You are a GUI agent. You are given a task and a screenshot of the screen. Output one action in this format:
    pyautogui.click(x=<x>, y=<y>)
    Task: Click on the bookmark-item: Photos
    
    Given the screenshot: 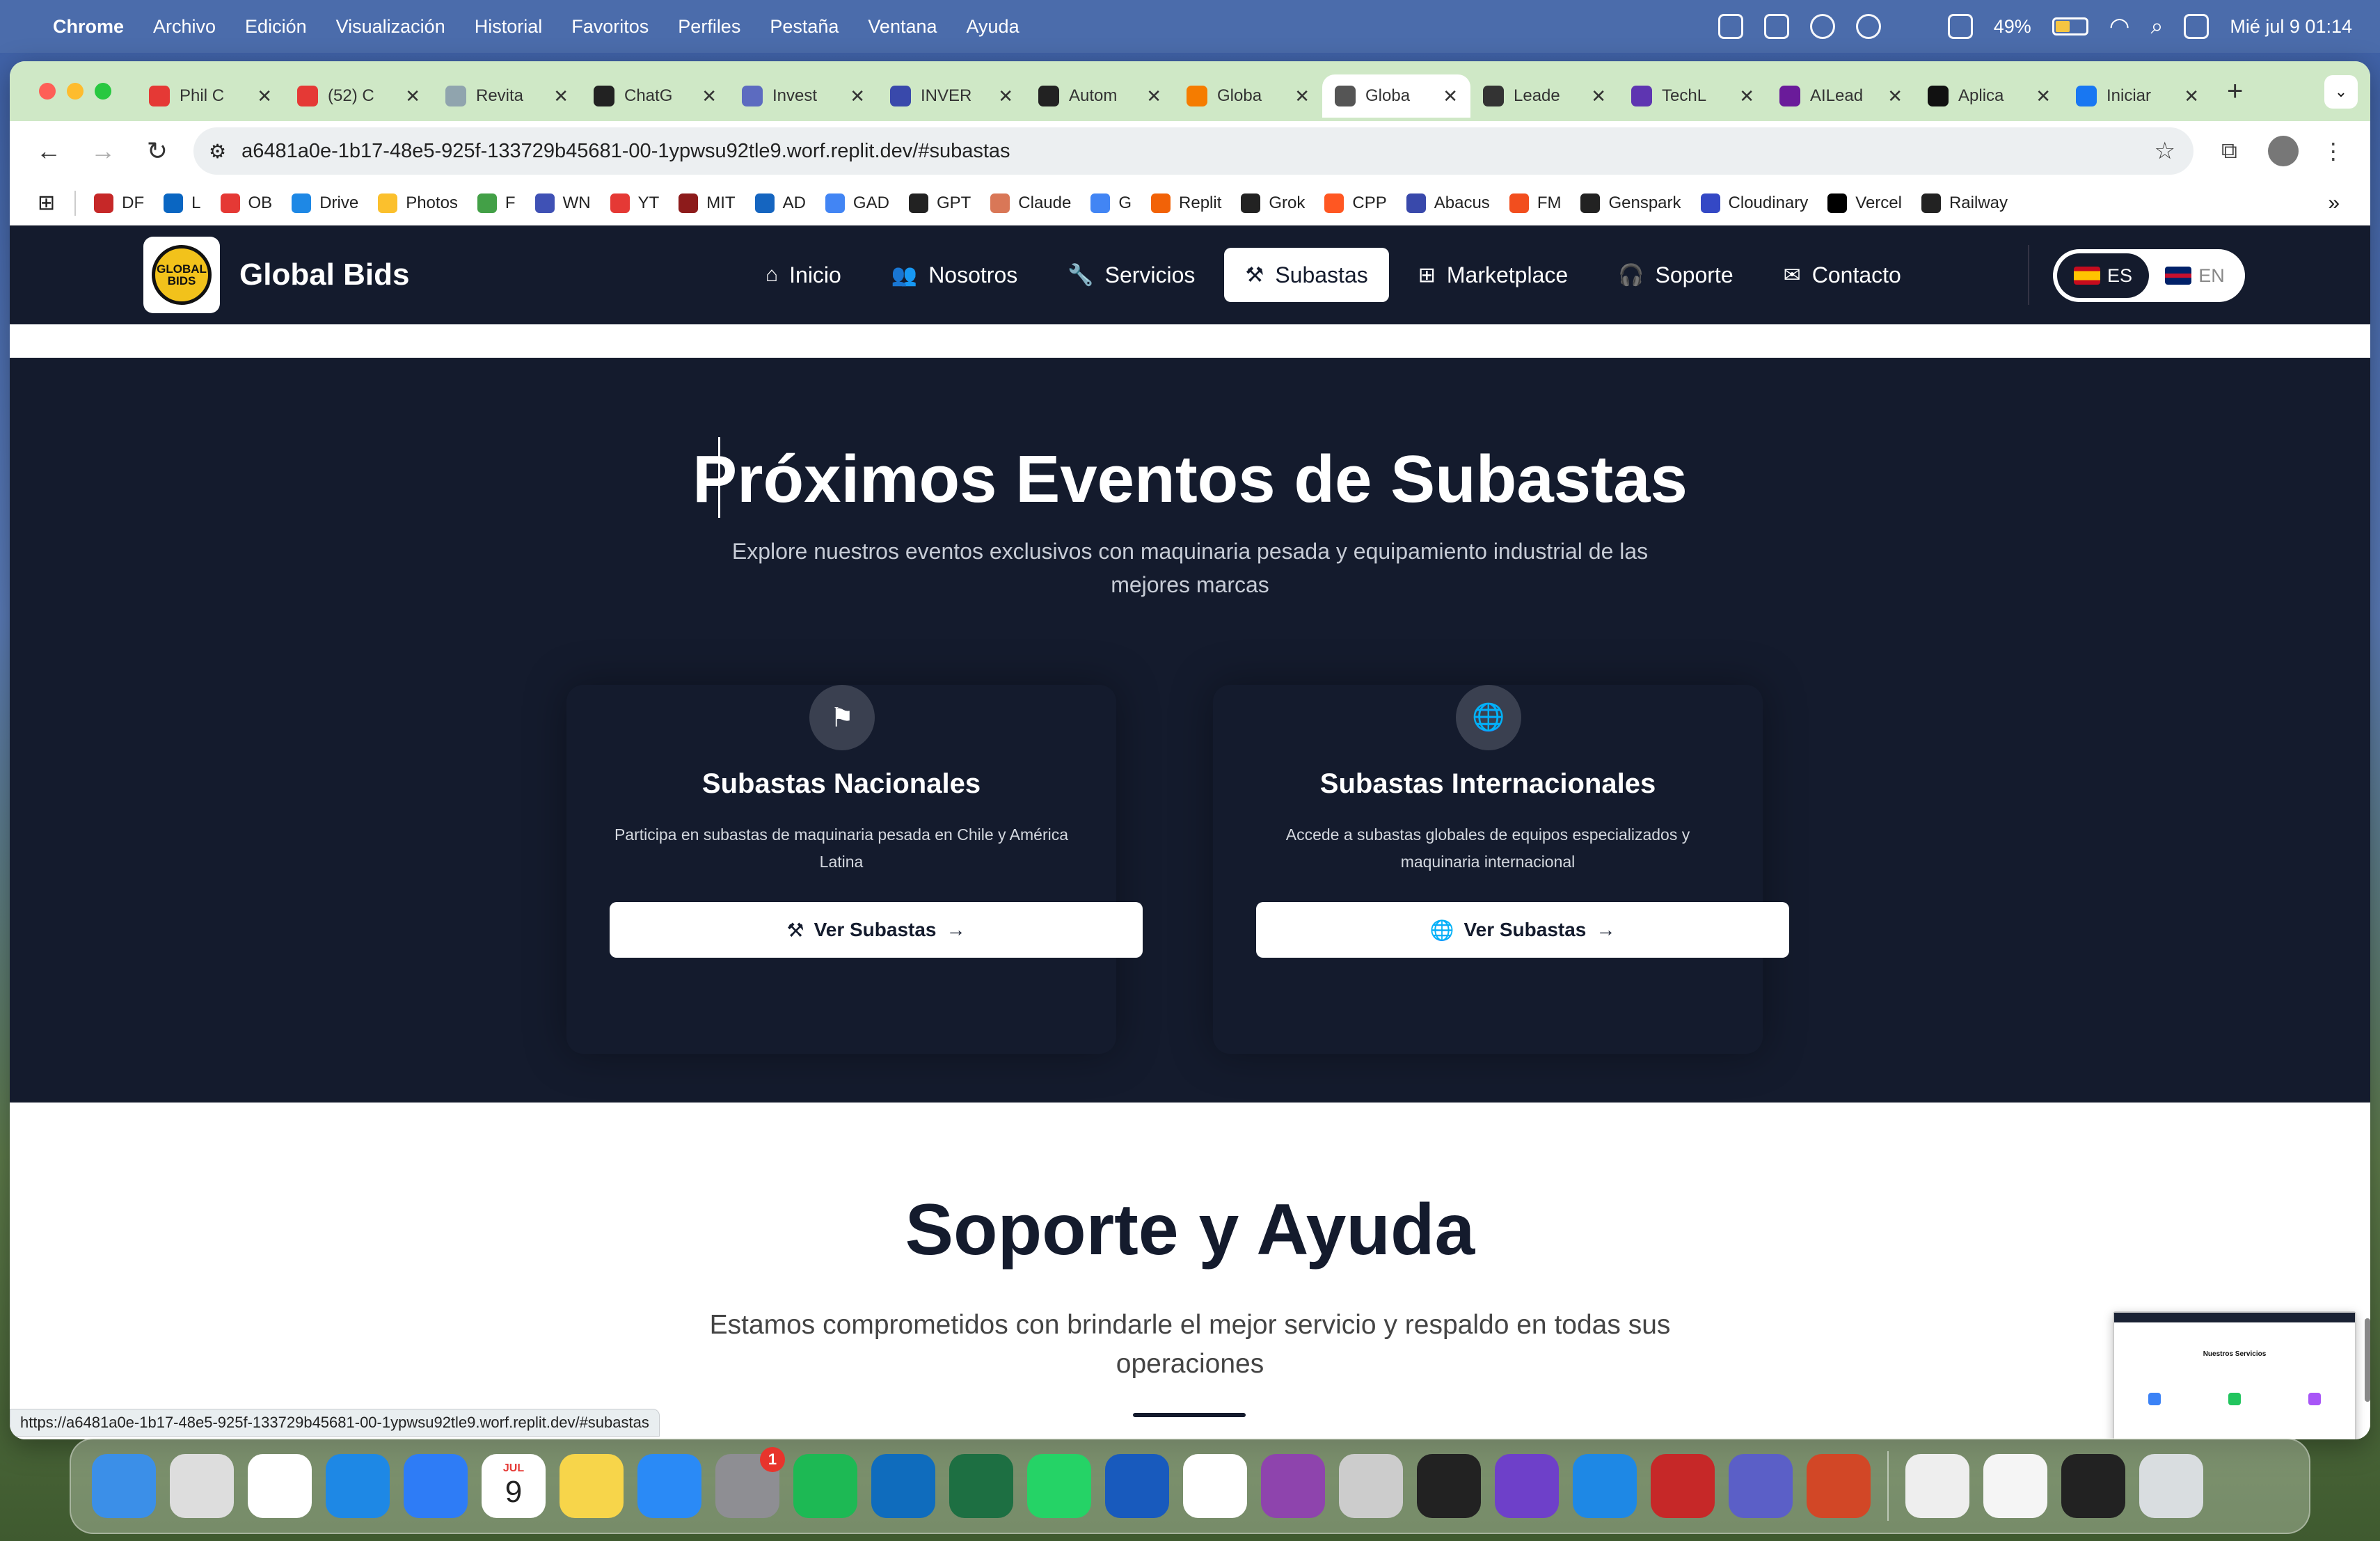 What is the action you would take?
    pyautogui.click(x=418, y=203)
    